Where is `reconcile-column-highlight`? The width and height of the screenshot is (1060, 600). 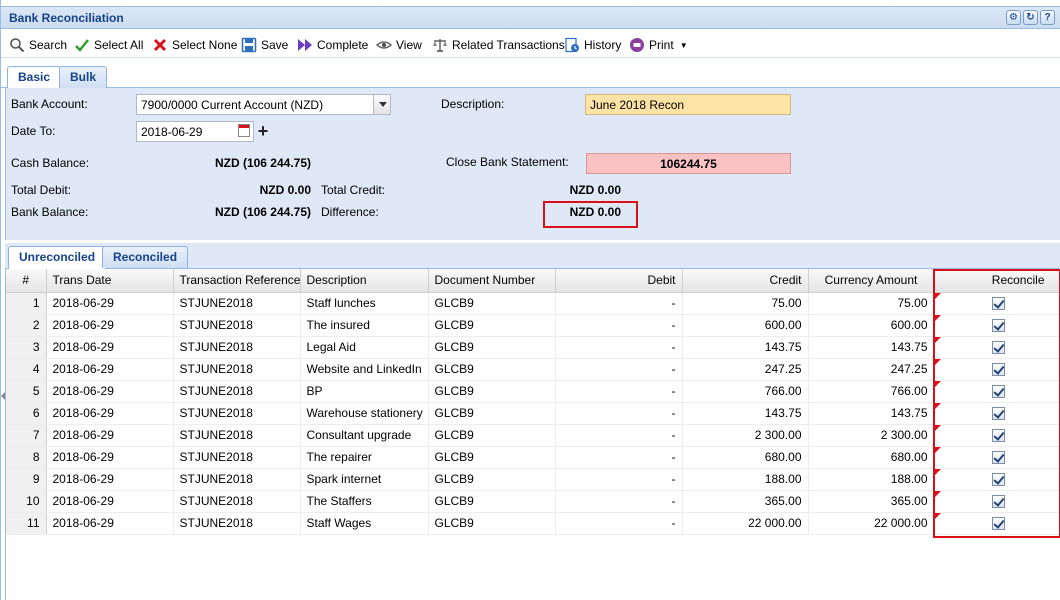
reconcile-column-highlight is located at coordinates (996, 403).